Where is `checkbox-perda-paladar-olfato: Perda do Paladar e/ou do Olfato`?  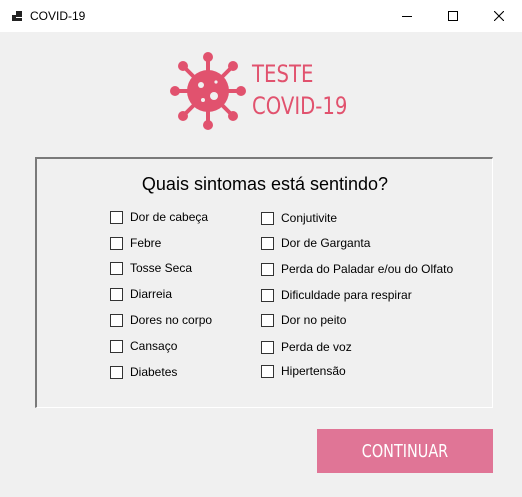
checkbox-perda-paladar-olfato: Perda do Paladar e/ou do Olfato is located at coordinates (357, 269).